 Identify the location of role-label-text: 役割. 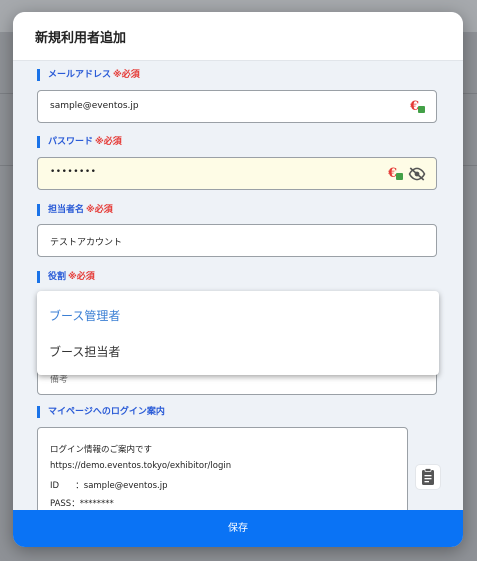
(57, 277).